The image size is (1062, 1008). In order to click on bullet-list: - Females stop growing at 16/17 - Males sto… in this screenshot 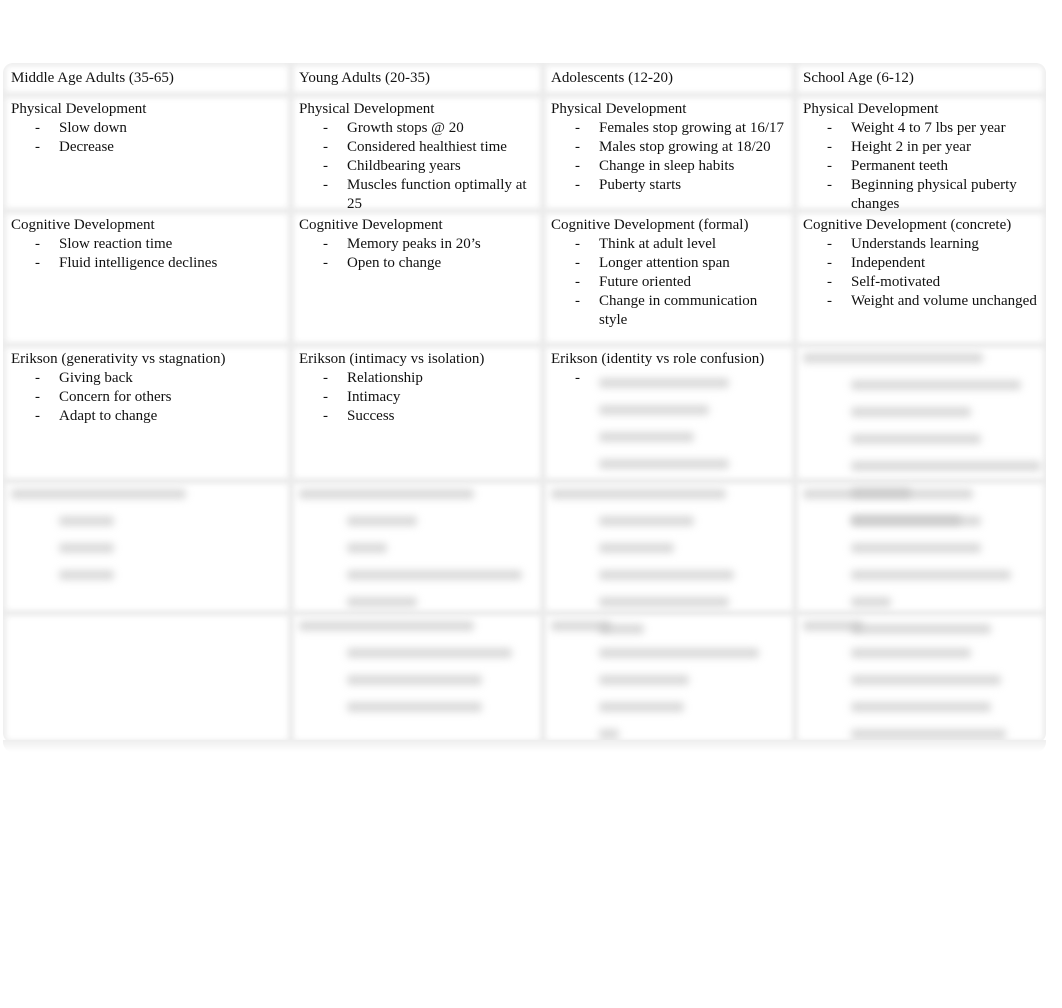, I will do `click(673, 157)`.